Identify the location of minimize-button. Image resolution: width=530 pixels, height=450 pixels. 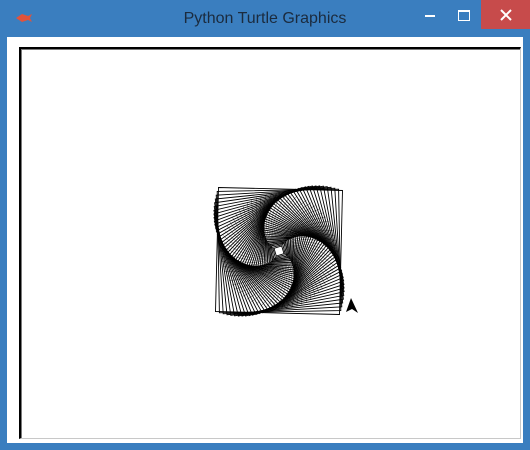
(430, 15).